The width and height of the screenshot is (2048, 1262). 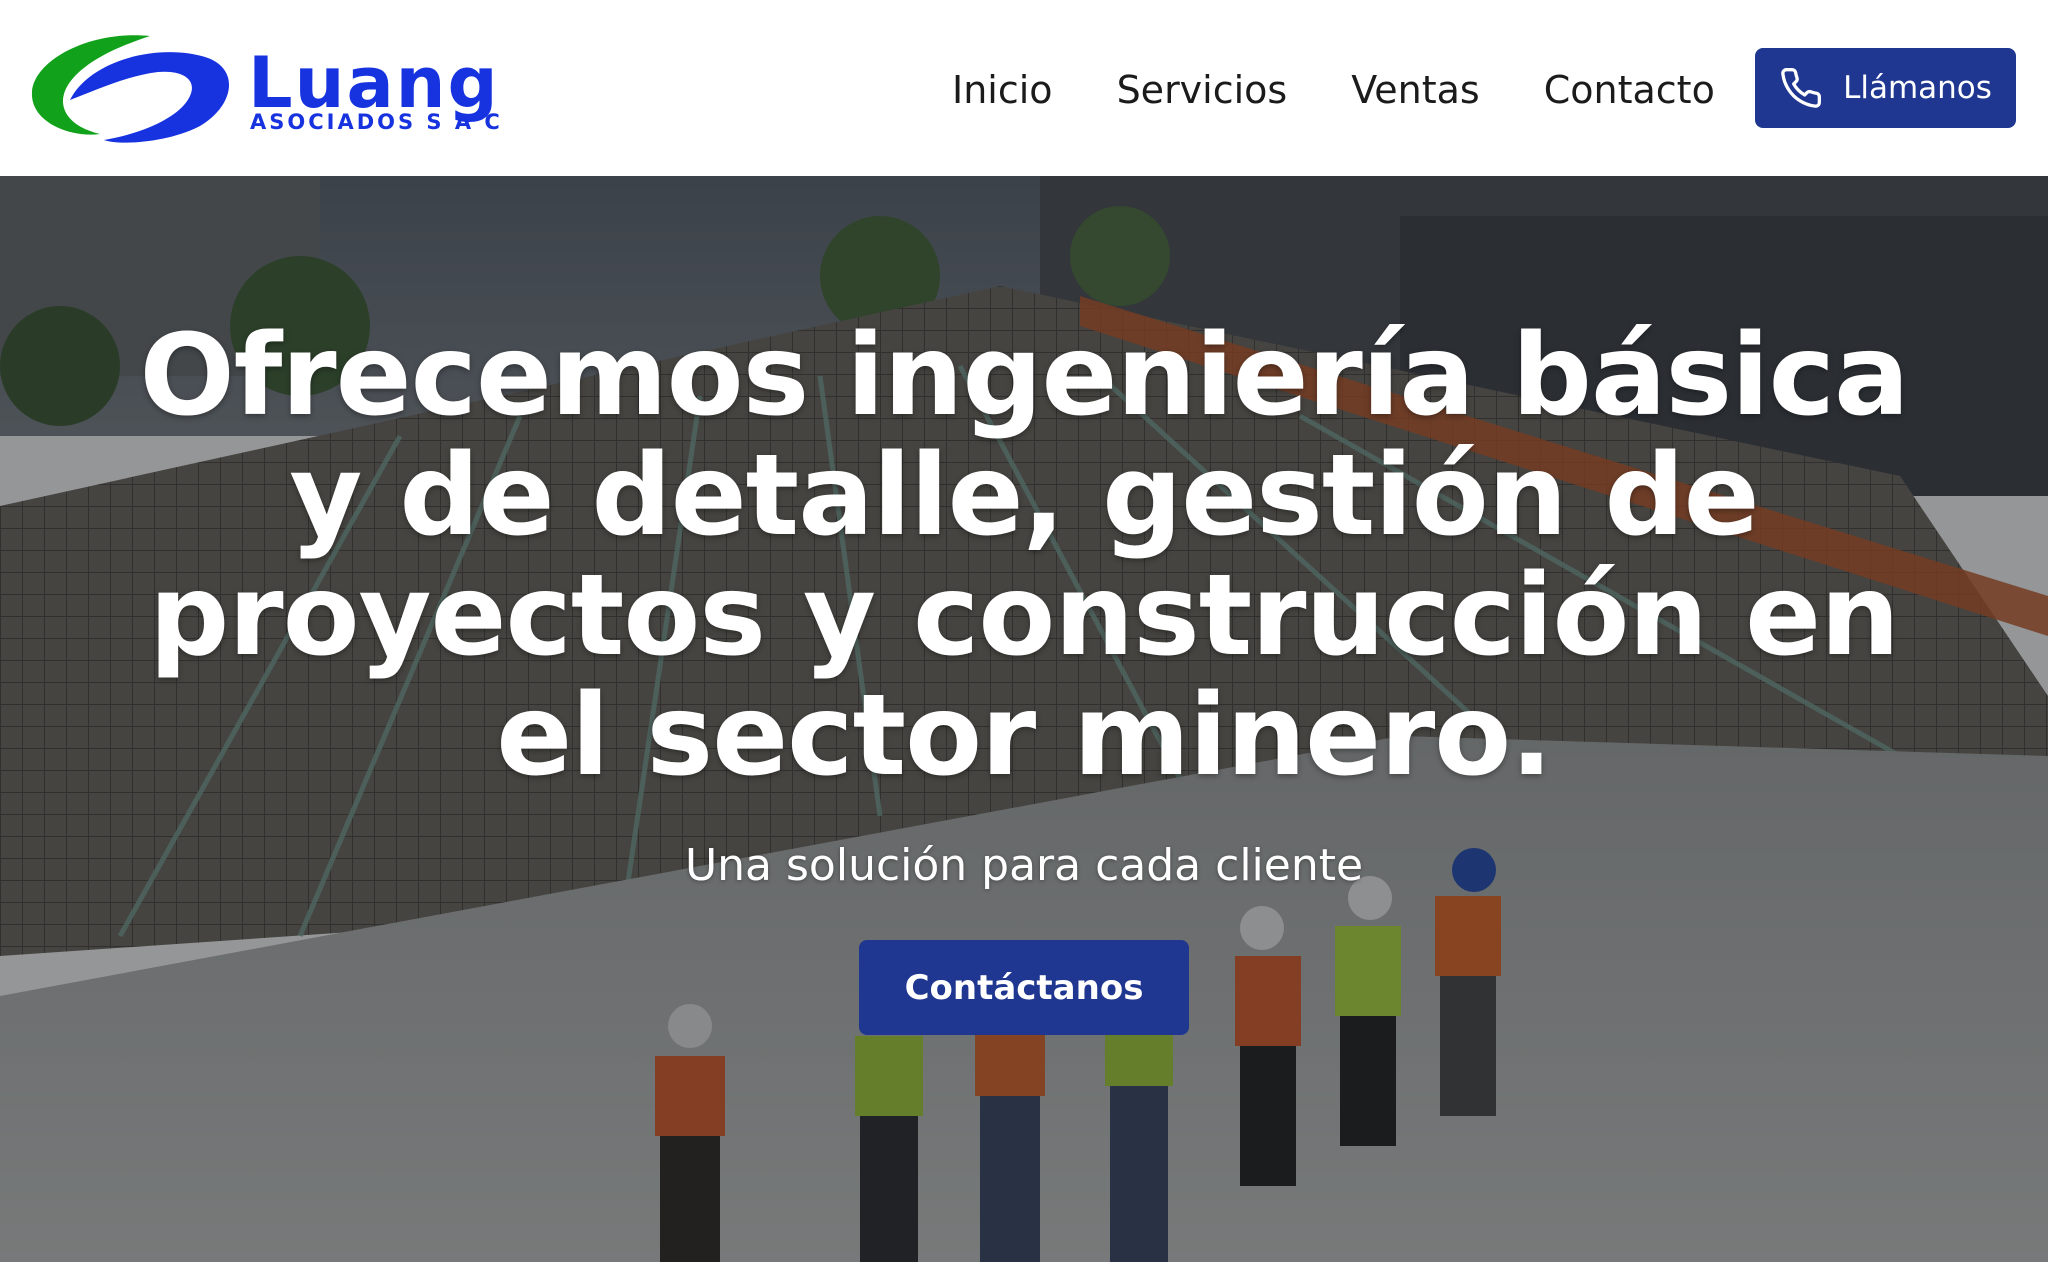 What do you see at coordinates (1024, 865) in the screenshot?
I see `hero-subtitle: Una solución para cada cliente` at bounding box center [1024, 865].